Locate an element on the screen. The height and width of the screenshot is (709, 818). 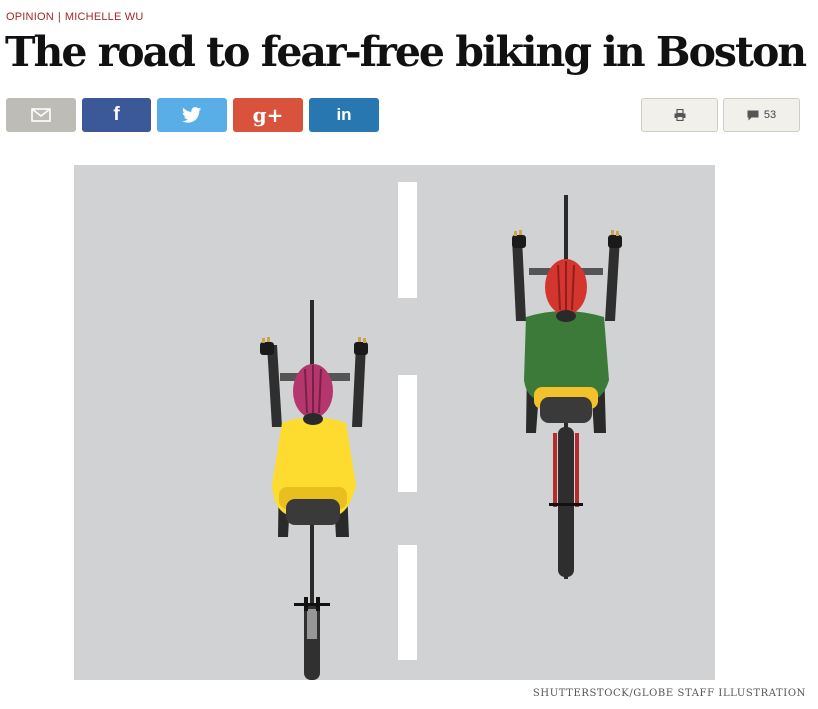
linkedin-icon: in is located at coordinates (344, 114).